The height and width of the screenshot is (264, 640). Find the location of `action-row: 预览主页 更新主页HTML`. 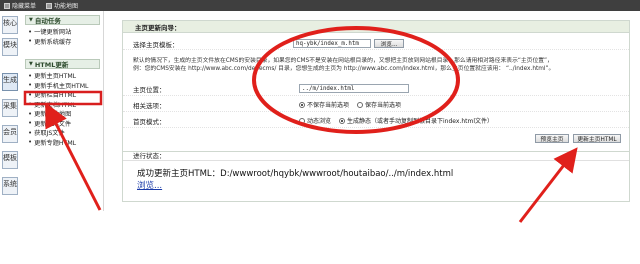

action-row: 预览主页 更新主页HTML is located at coordinates (376, 138).